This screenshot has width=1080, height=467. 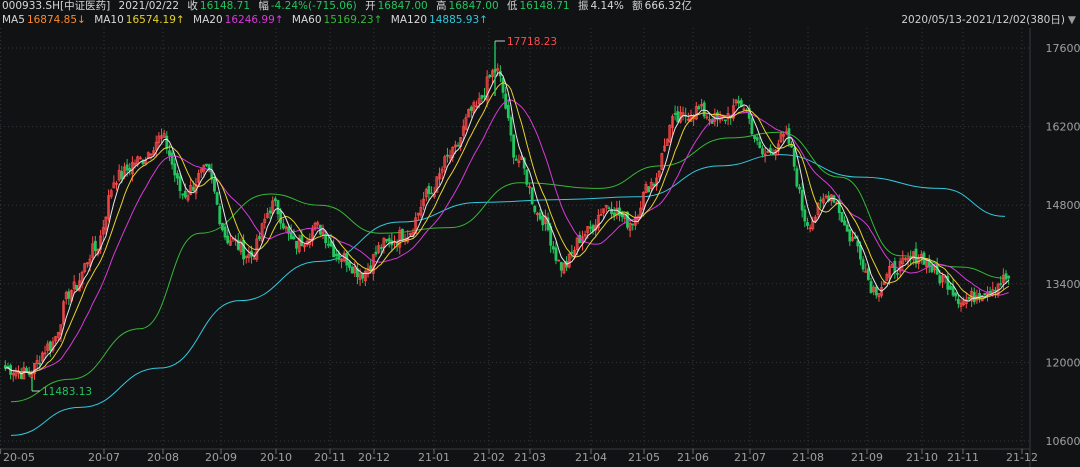 What do you see at coordinates (56, 6) in the screenshot?
I see `symbol-name: 000933.SH[中证医药]` at bounding box center [56, 6].